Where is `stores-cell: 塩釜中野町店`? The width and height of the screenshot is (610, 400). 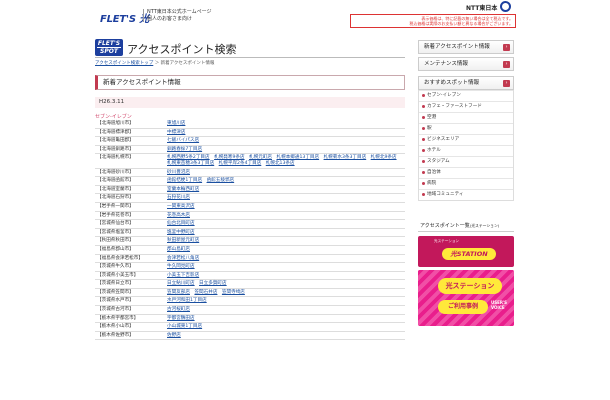 stores-cell: 塩釜中野町店 is located at coordinates (284, 233).